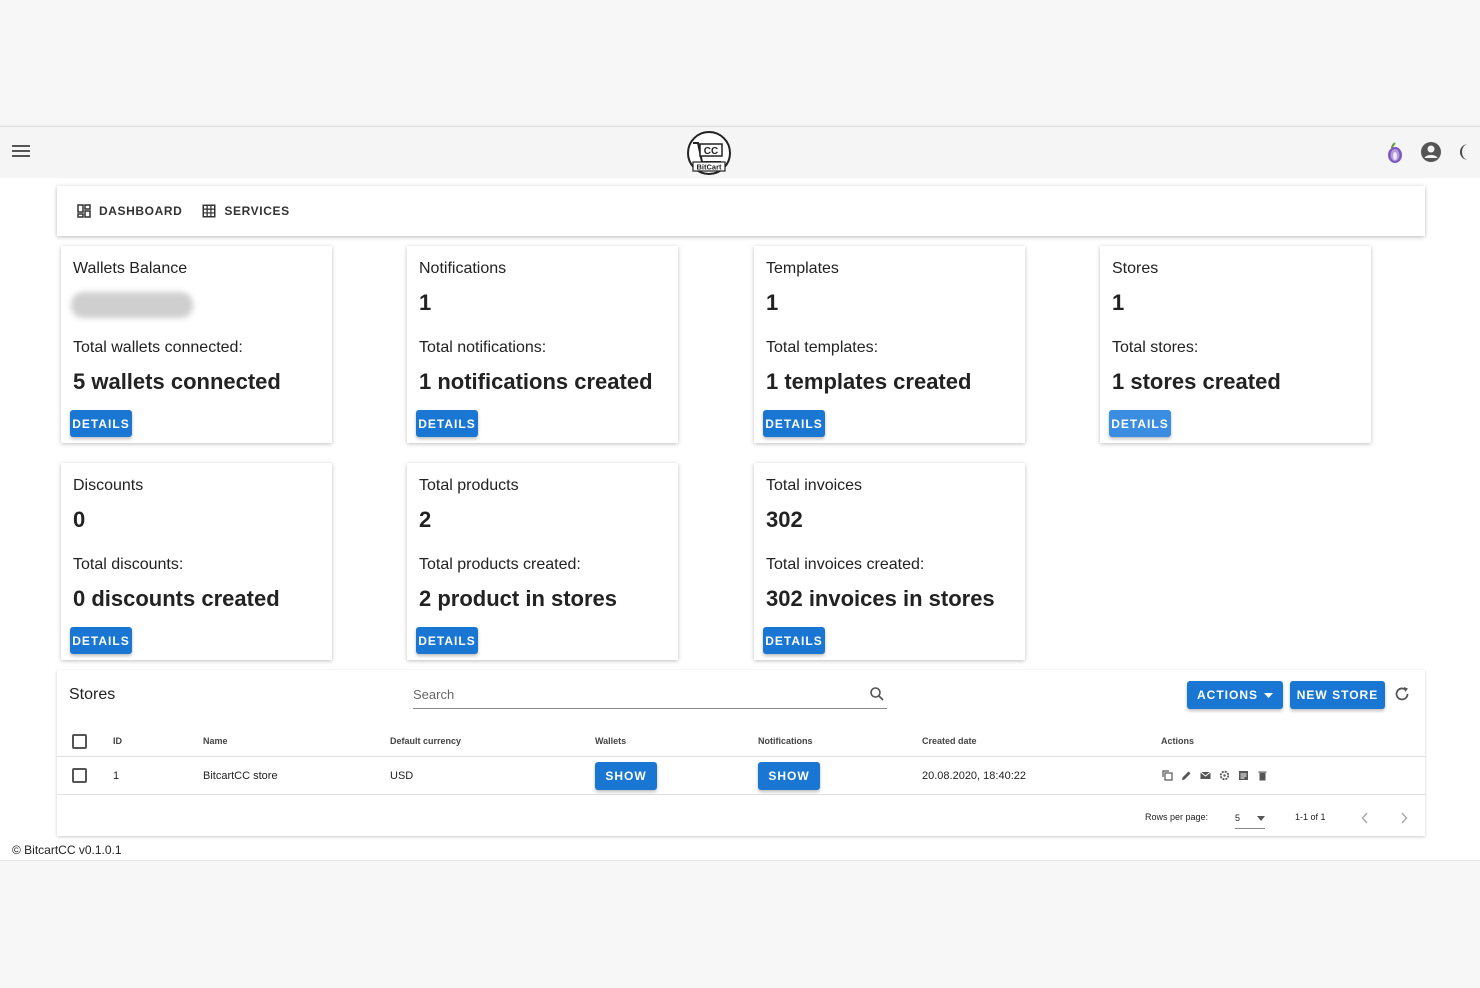 Image resolution: width=1480 pixels, height=988 pixels. What do you see at coordinates (101, 640) in the screenshot?
I see `discounts-details-button: DETAILS` at bounding box center [101, 640].